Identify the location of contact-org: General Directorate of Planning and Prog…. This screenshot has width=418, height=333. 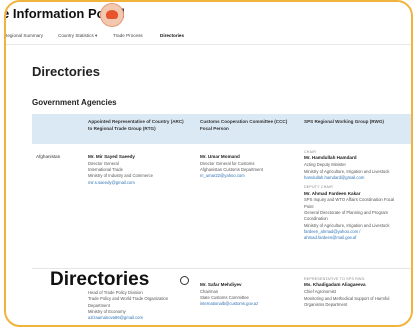
(346, 216).